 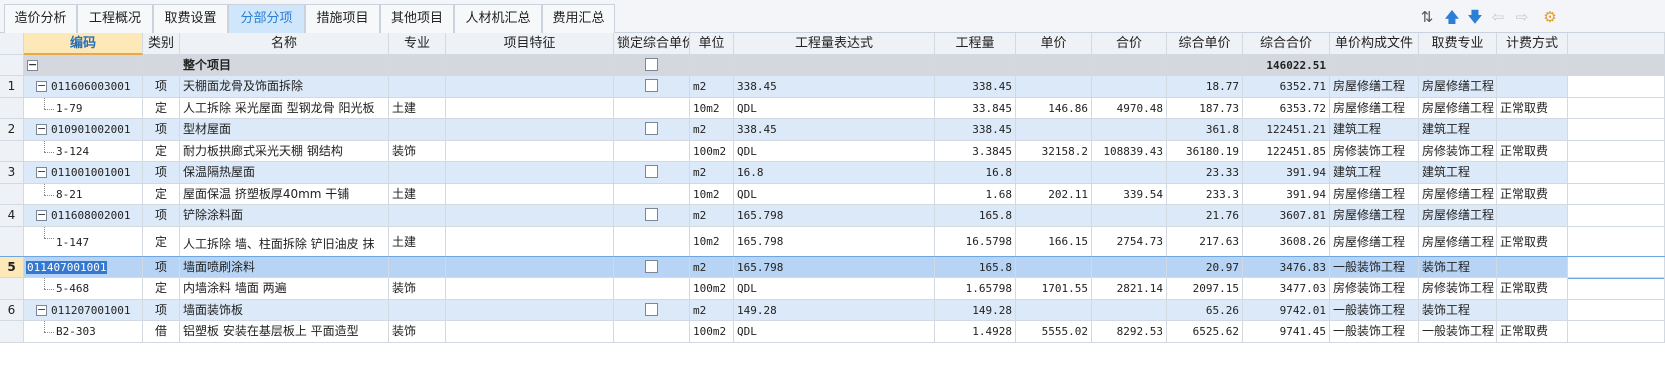 What do you see at coordinates (284, 87) in the screenshot?
I see `col-name-cell: 天棚面龙骨及饰面拆除` at bounding box center [284, 87].